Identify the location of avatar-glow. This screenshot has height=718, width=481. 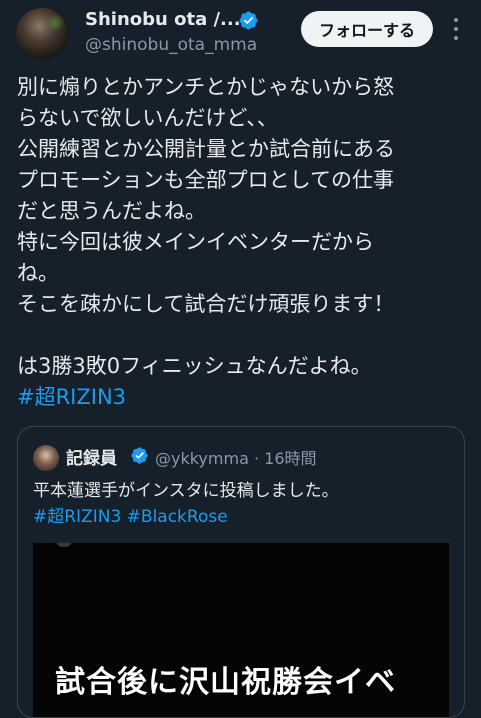
(55, 23).